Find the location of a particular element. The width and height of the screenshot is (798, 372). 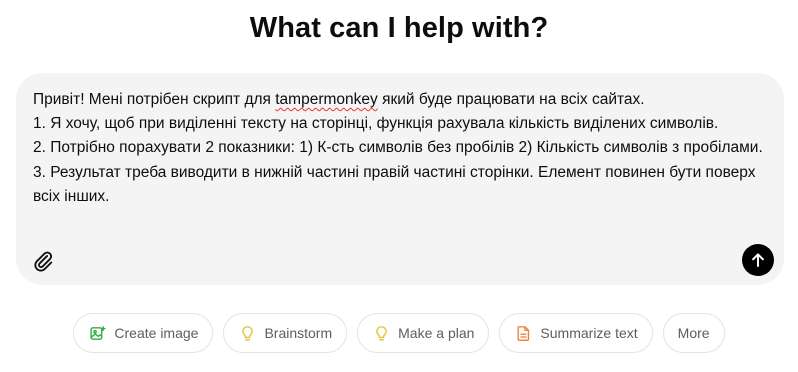

attach-button is located at coordinates (43, 261).